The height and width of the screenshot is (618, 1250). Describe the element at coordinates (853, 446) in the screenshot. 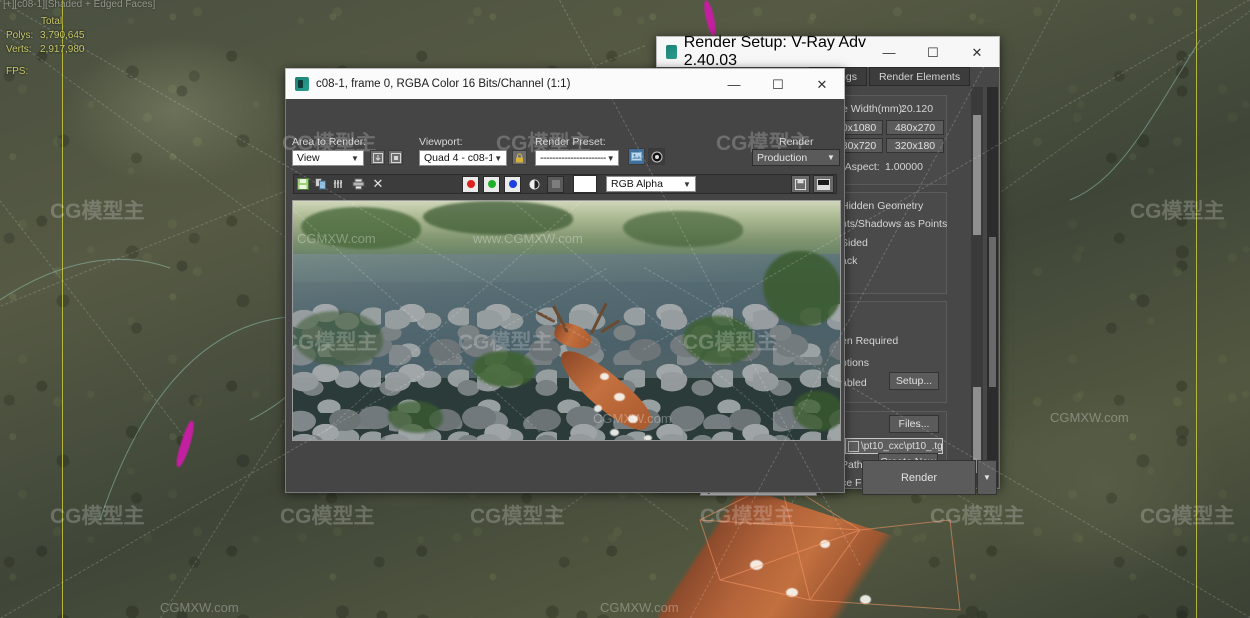

I see `file-icon` at that location.